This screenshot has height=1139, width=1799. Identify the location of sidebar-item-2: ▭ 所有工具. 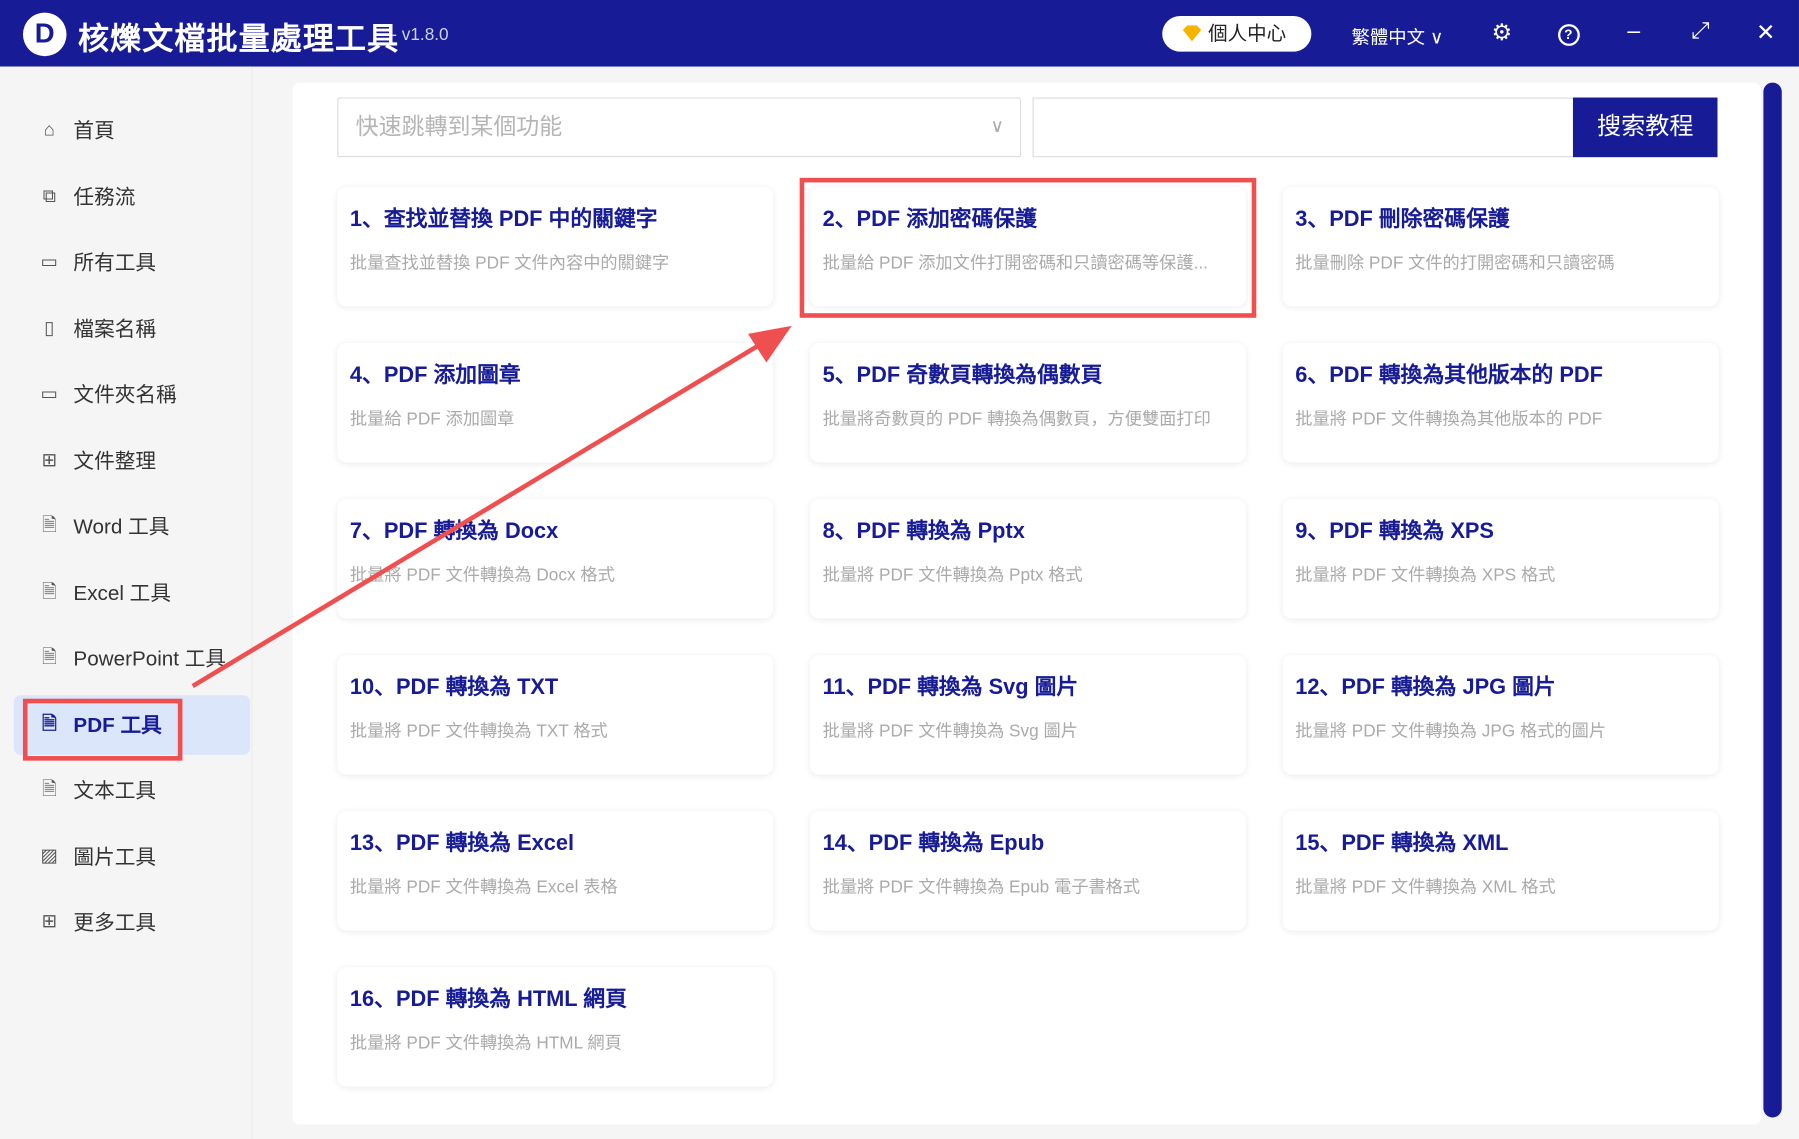
(132, 263).